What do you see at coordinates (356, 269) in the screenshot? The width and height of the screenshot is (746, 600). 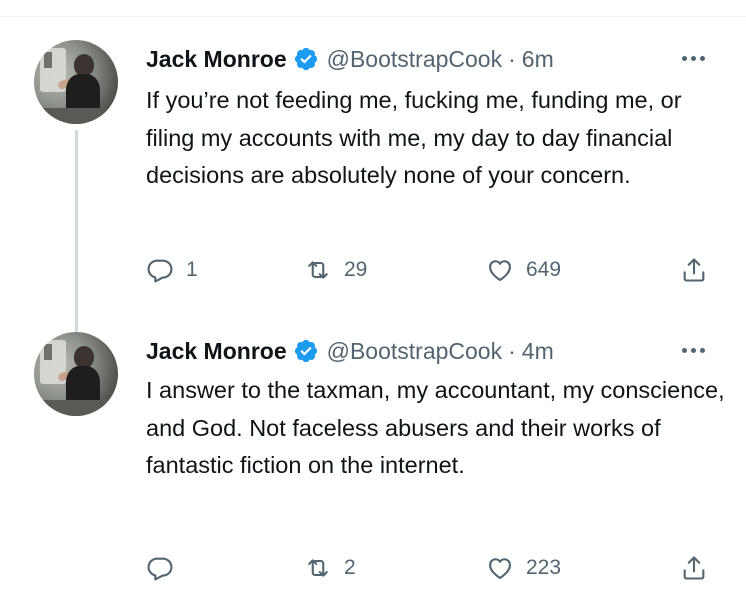 I see `retweet-count: 29` at bounding box center [356, 269].